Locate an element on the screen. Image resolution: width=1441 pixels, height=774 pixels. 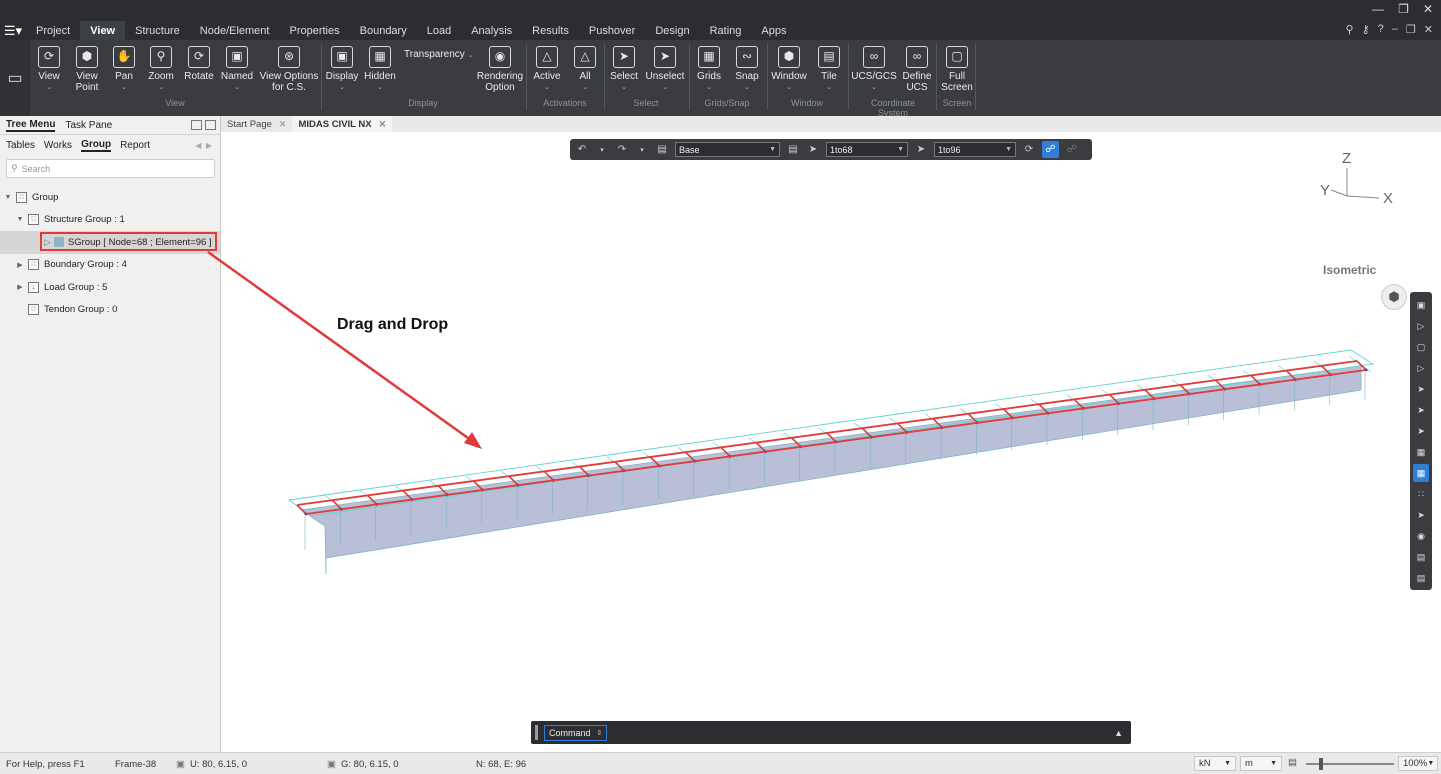
panel-split-icon is located at coordinates (210, 125).